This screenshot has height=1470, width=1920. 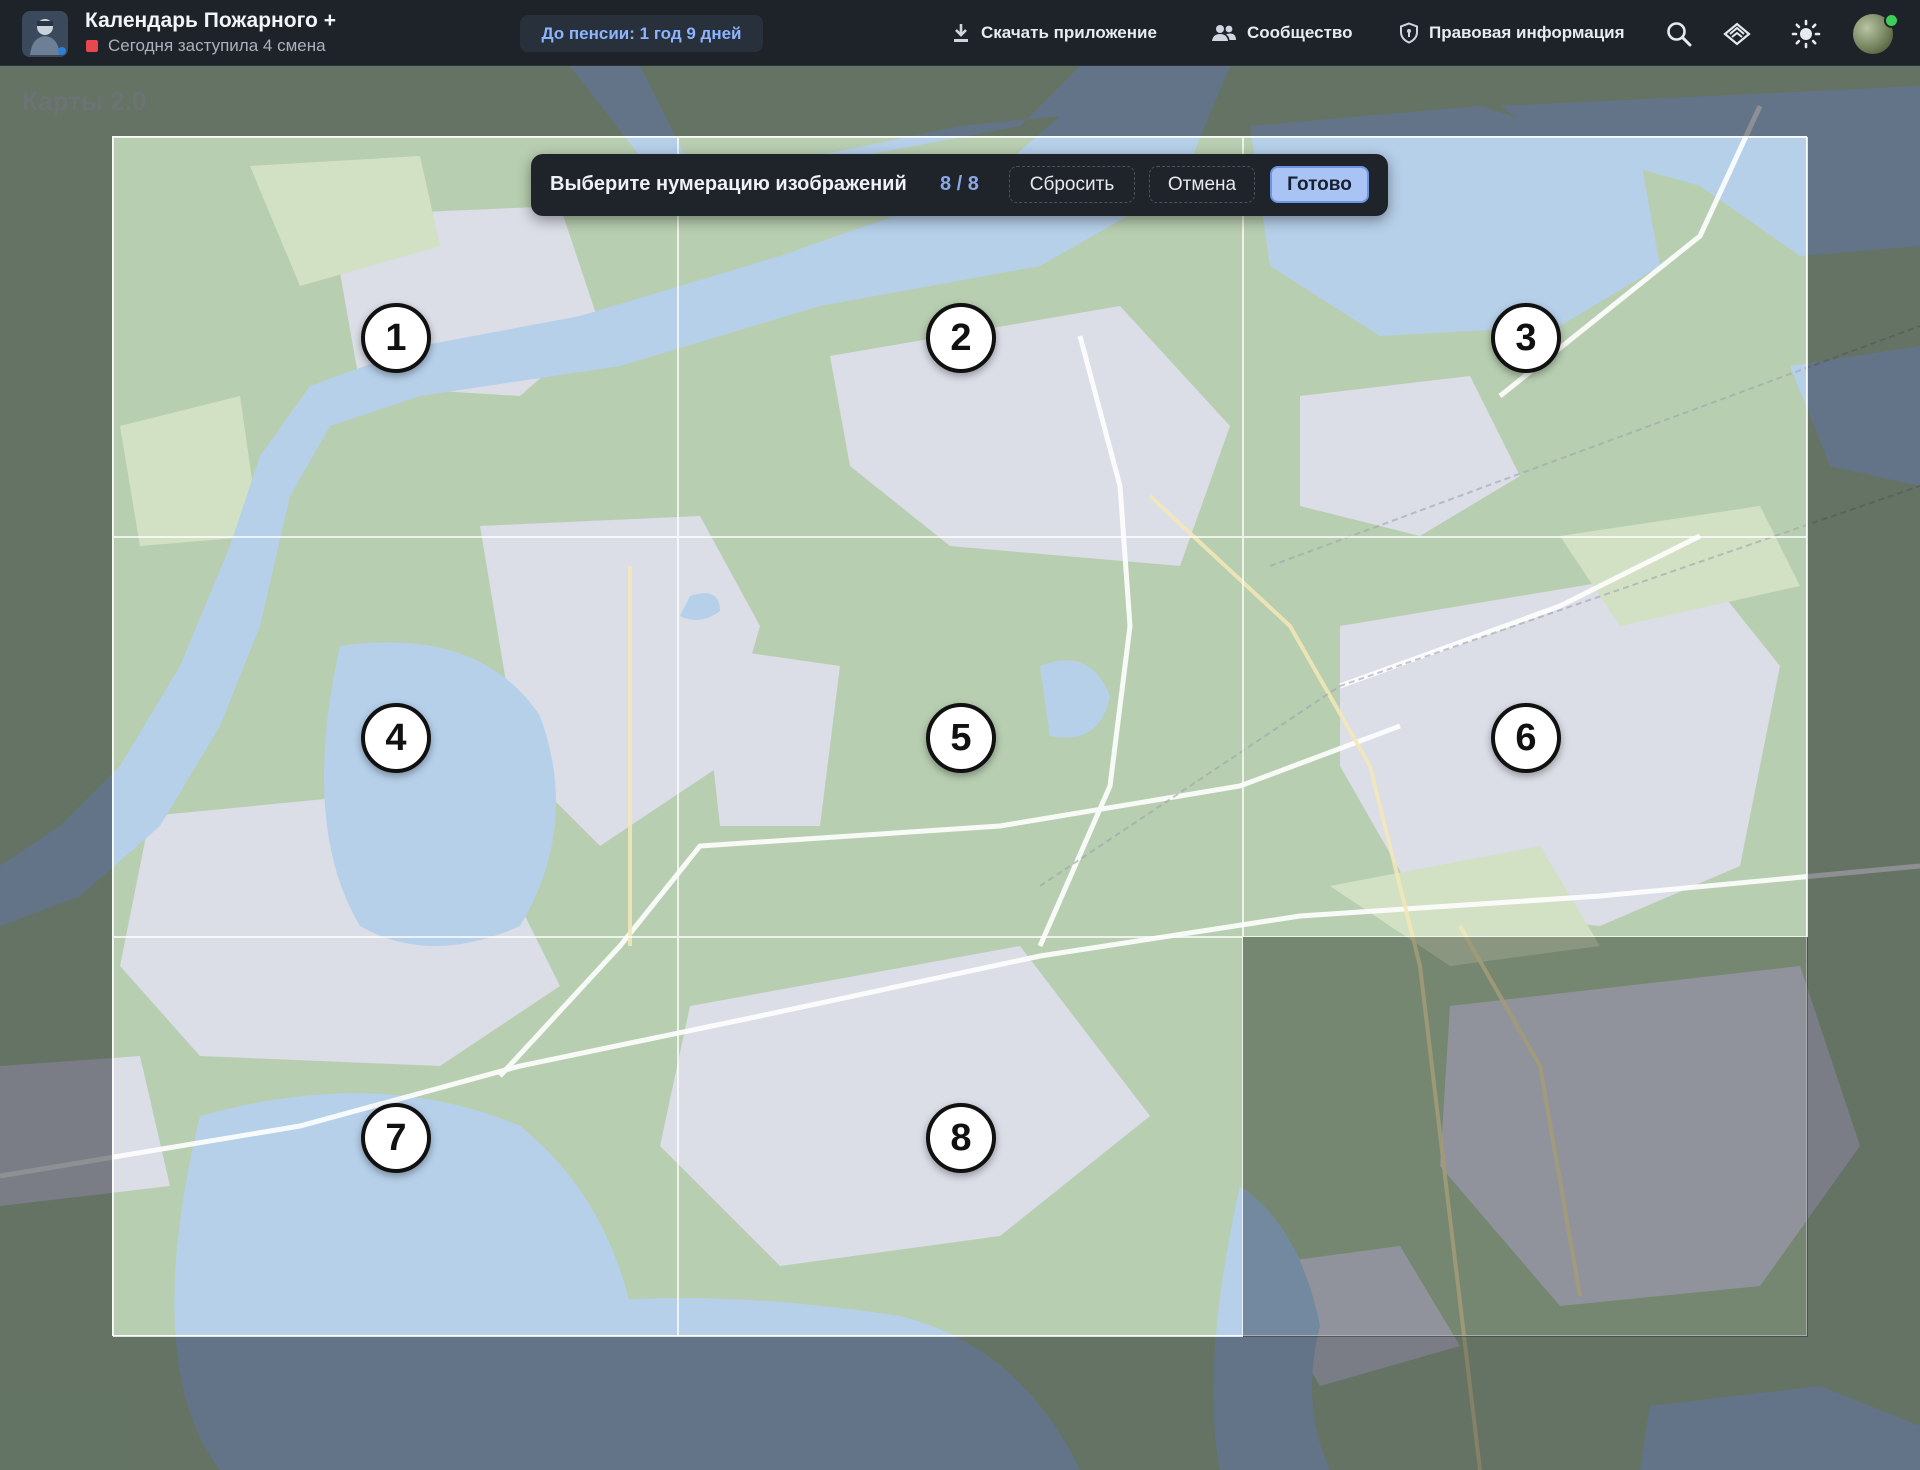 I want to click on grid-tile-empty, so click(x=1525, y=1137).